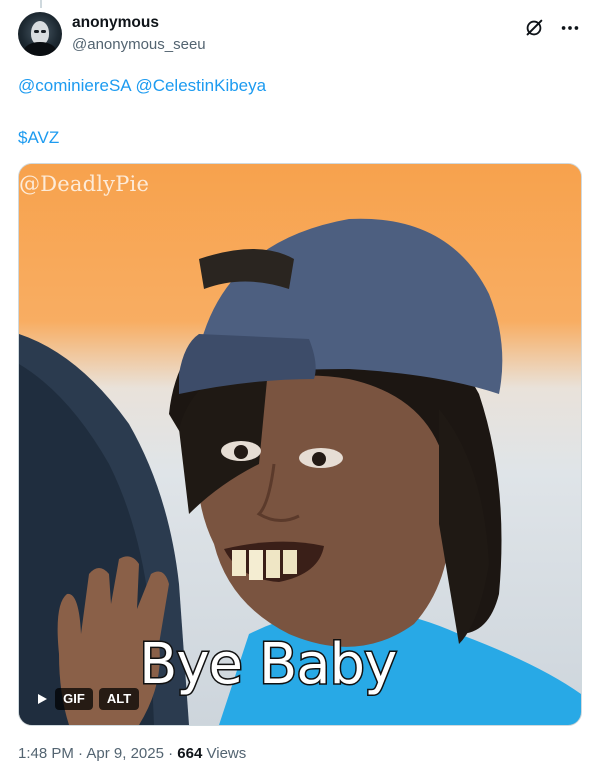 This screenshot has height=768, width=598. I want to click on cashtag-link: $AVZ, so click(38, 138).